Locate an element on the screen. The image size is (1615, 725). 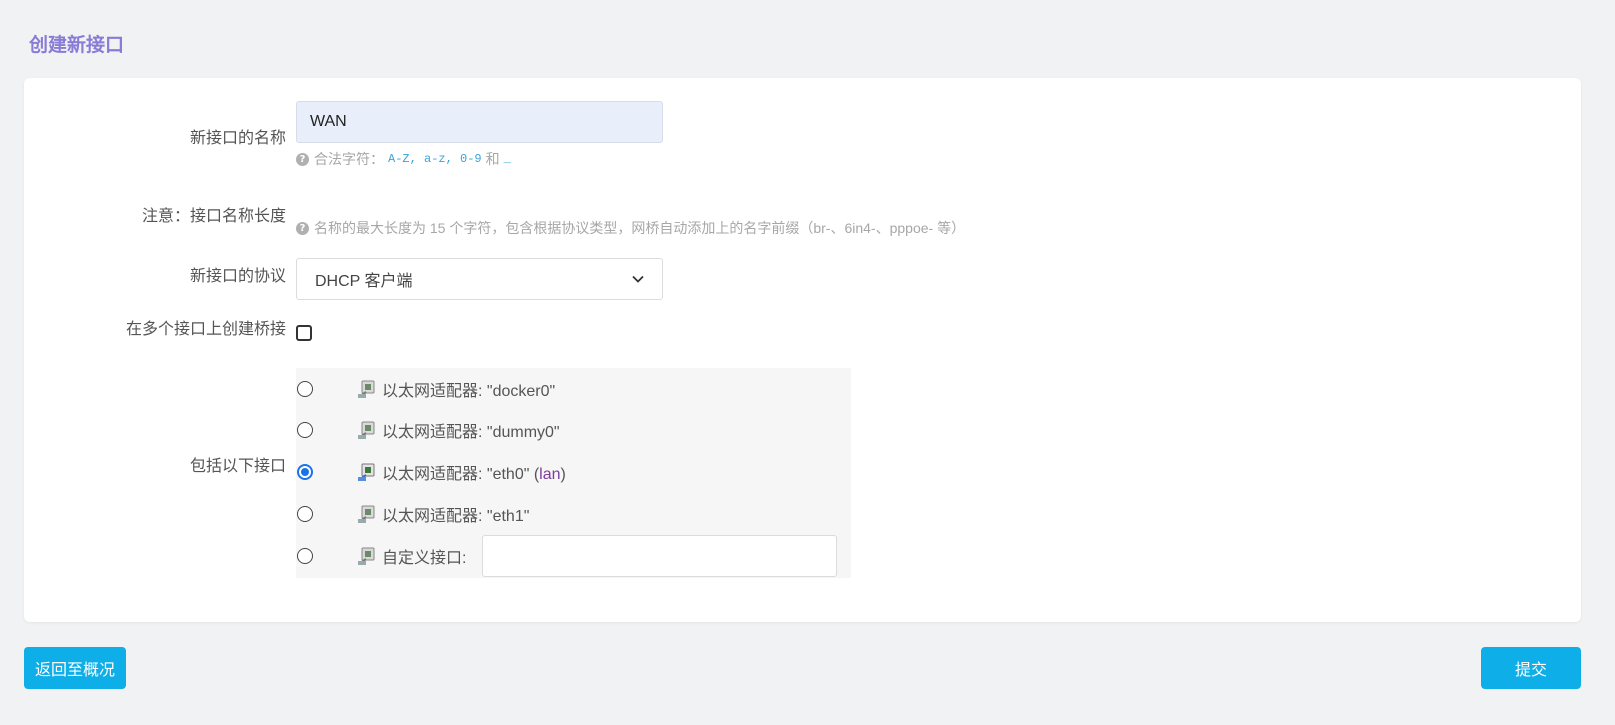
protocol-select: DHCP 客户端 is located at coordinates (479, 279).